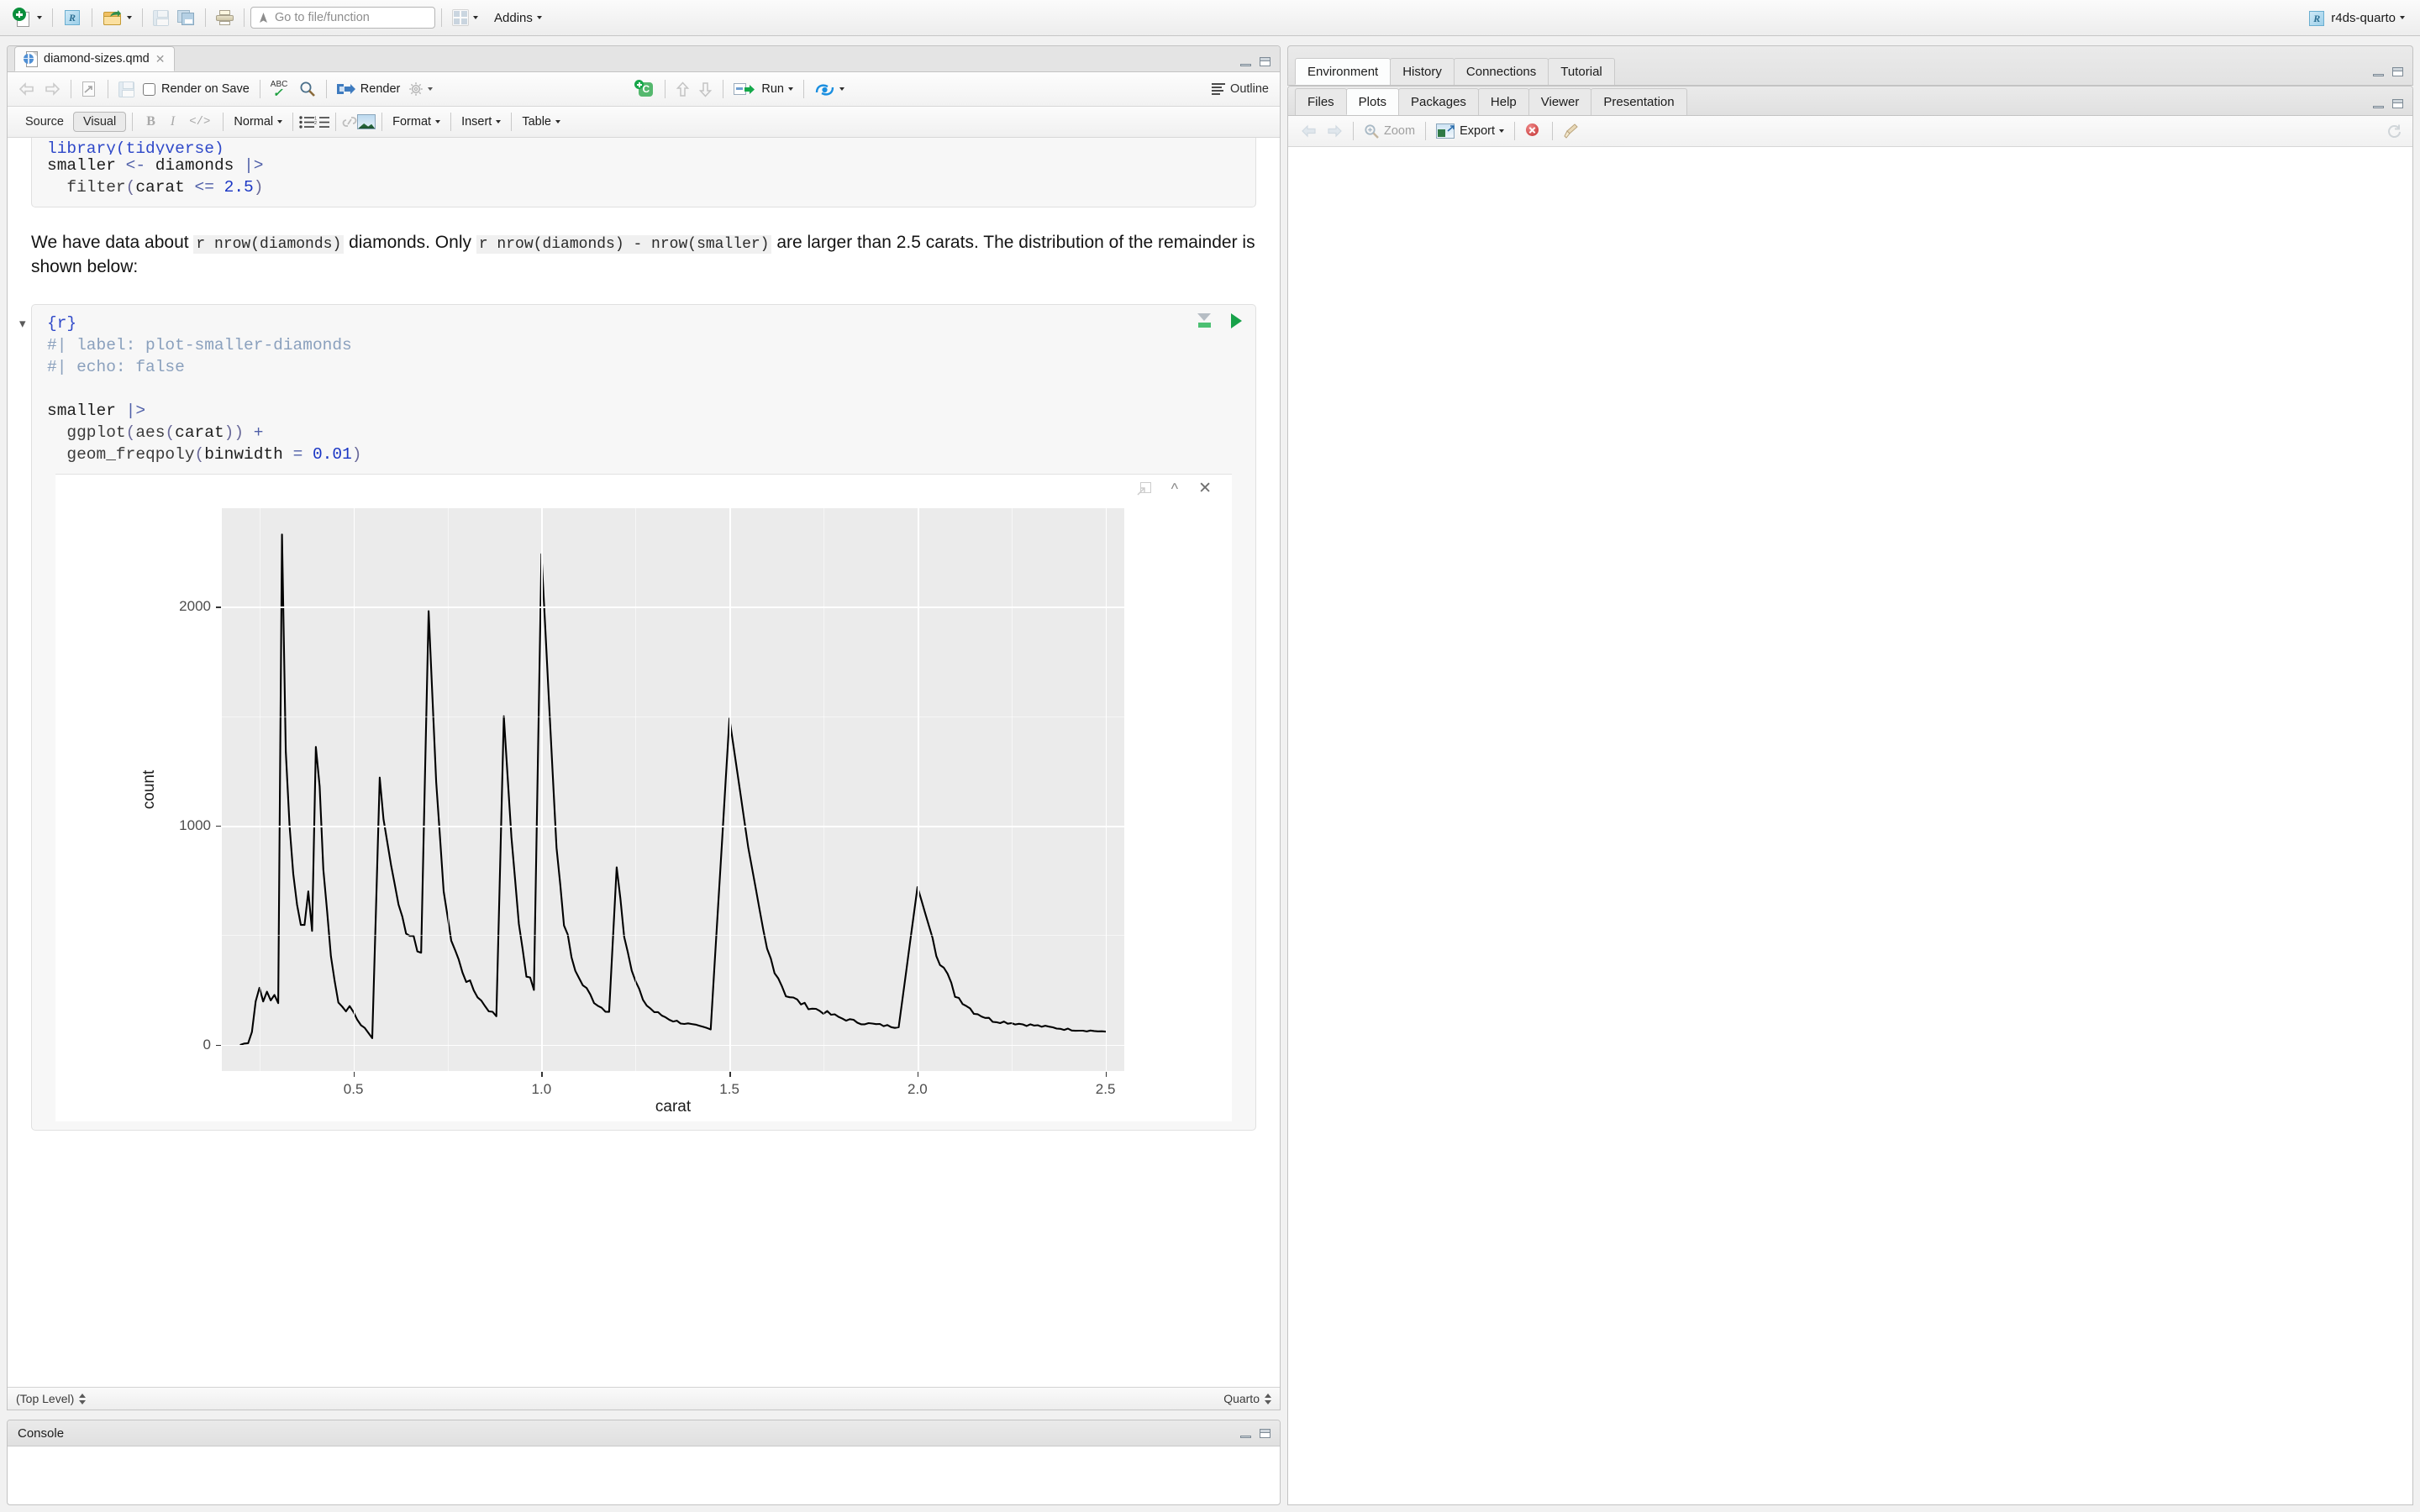  What do you see at coordinates (99, 122) in the screenshot?
I see `visual-mode-button: Visual` at bounding box center [99, 122].